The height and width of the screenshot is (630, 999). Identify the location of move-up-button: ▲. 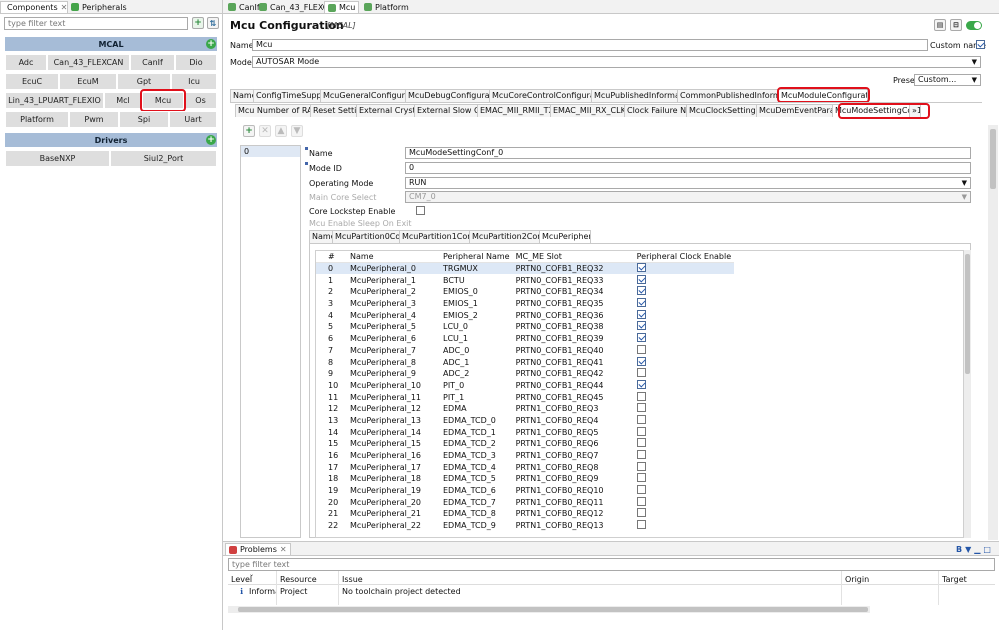
(281, 131).